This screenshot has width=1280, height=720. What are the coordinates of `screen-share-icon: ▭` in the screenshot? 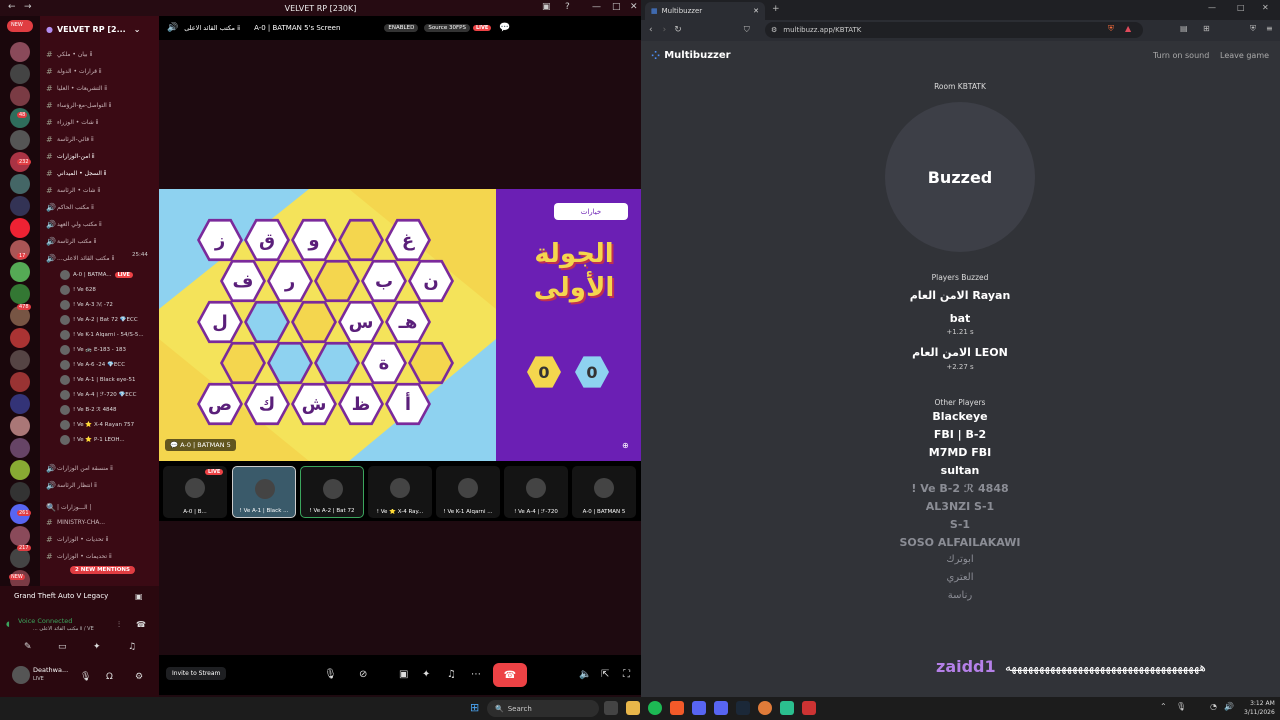 It's located at (62, 647).